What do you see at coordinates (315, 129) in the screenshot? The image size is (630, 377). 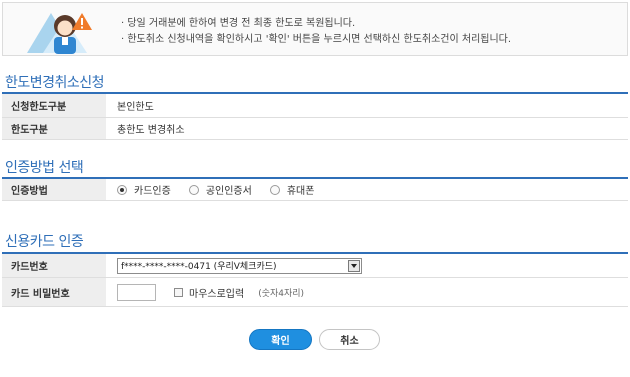 I see `table-row: 한도구분 총한도 변경취소` at bounding box center [315, 129].